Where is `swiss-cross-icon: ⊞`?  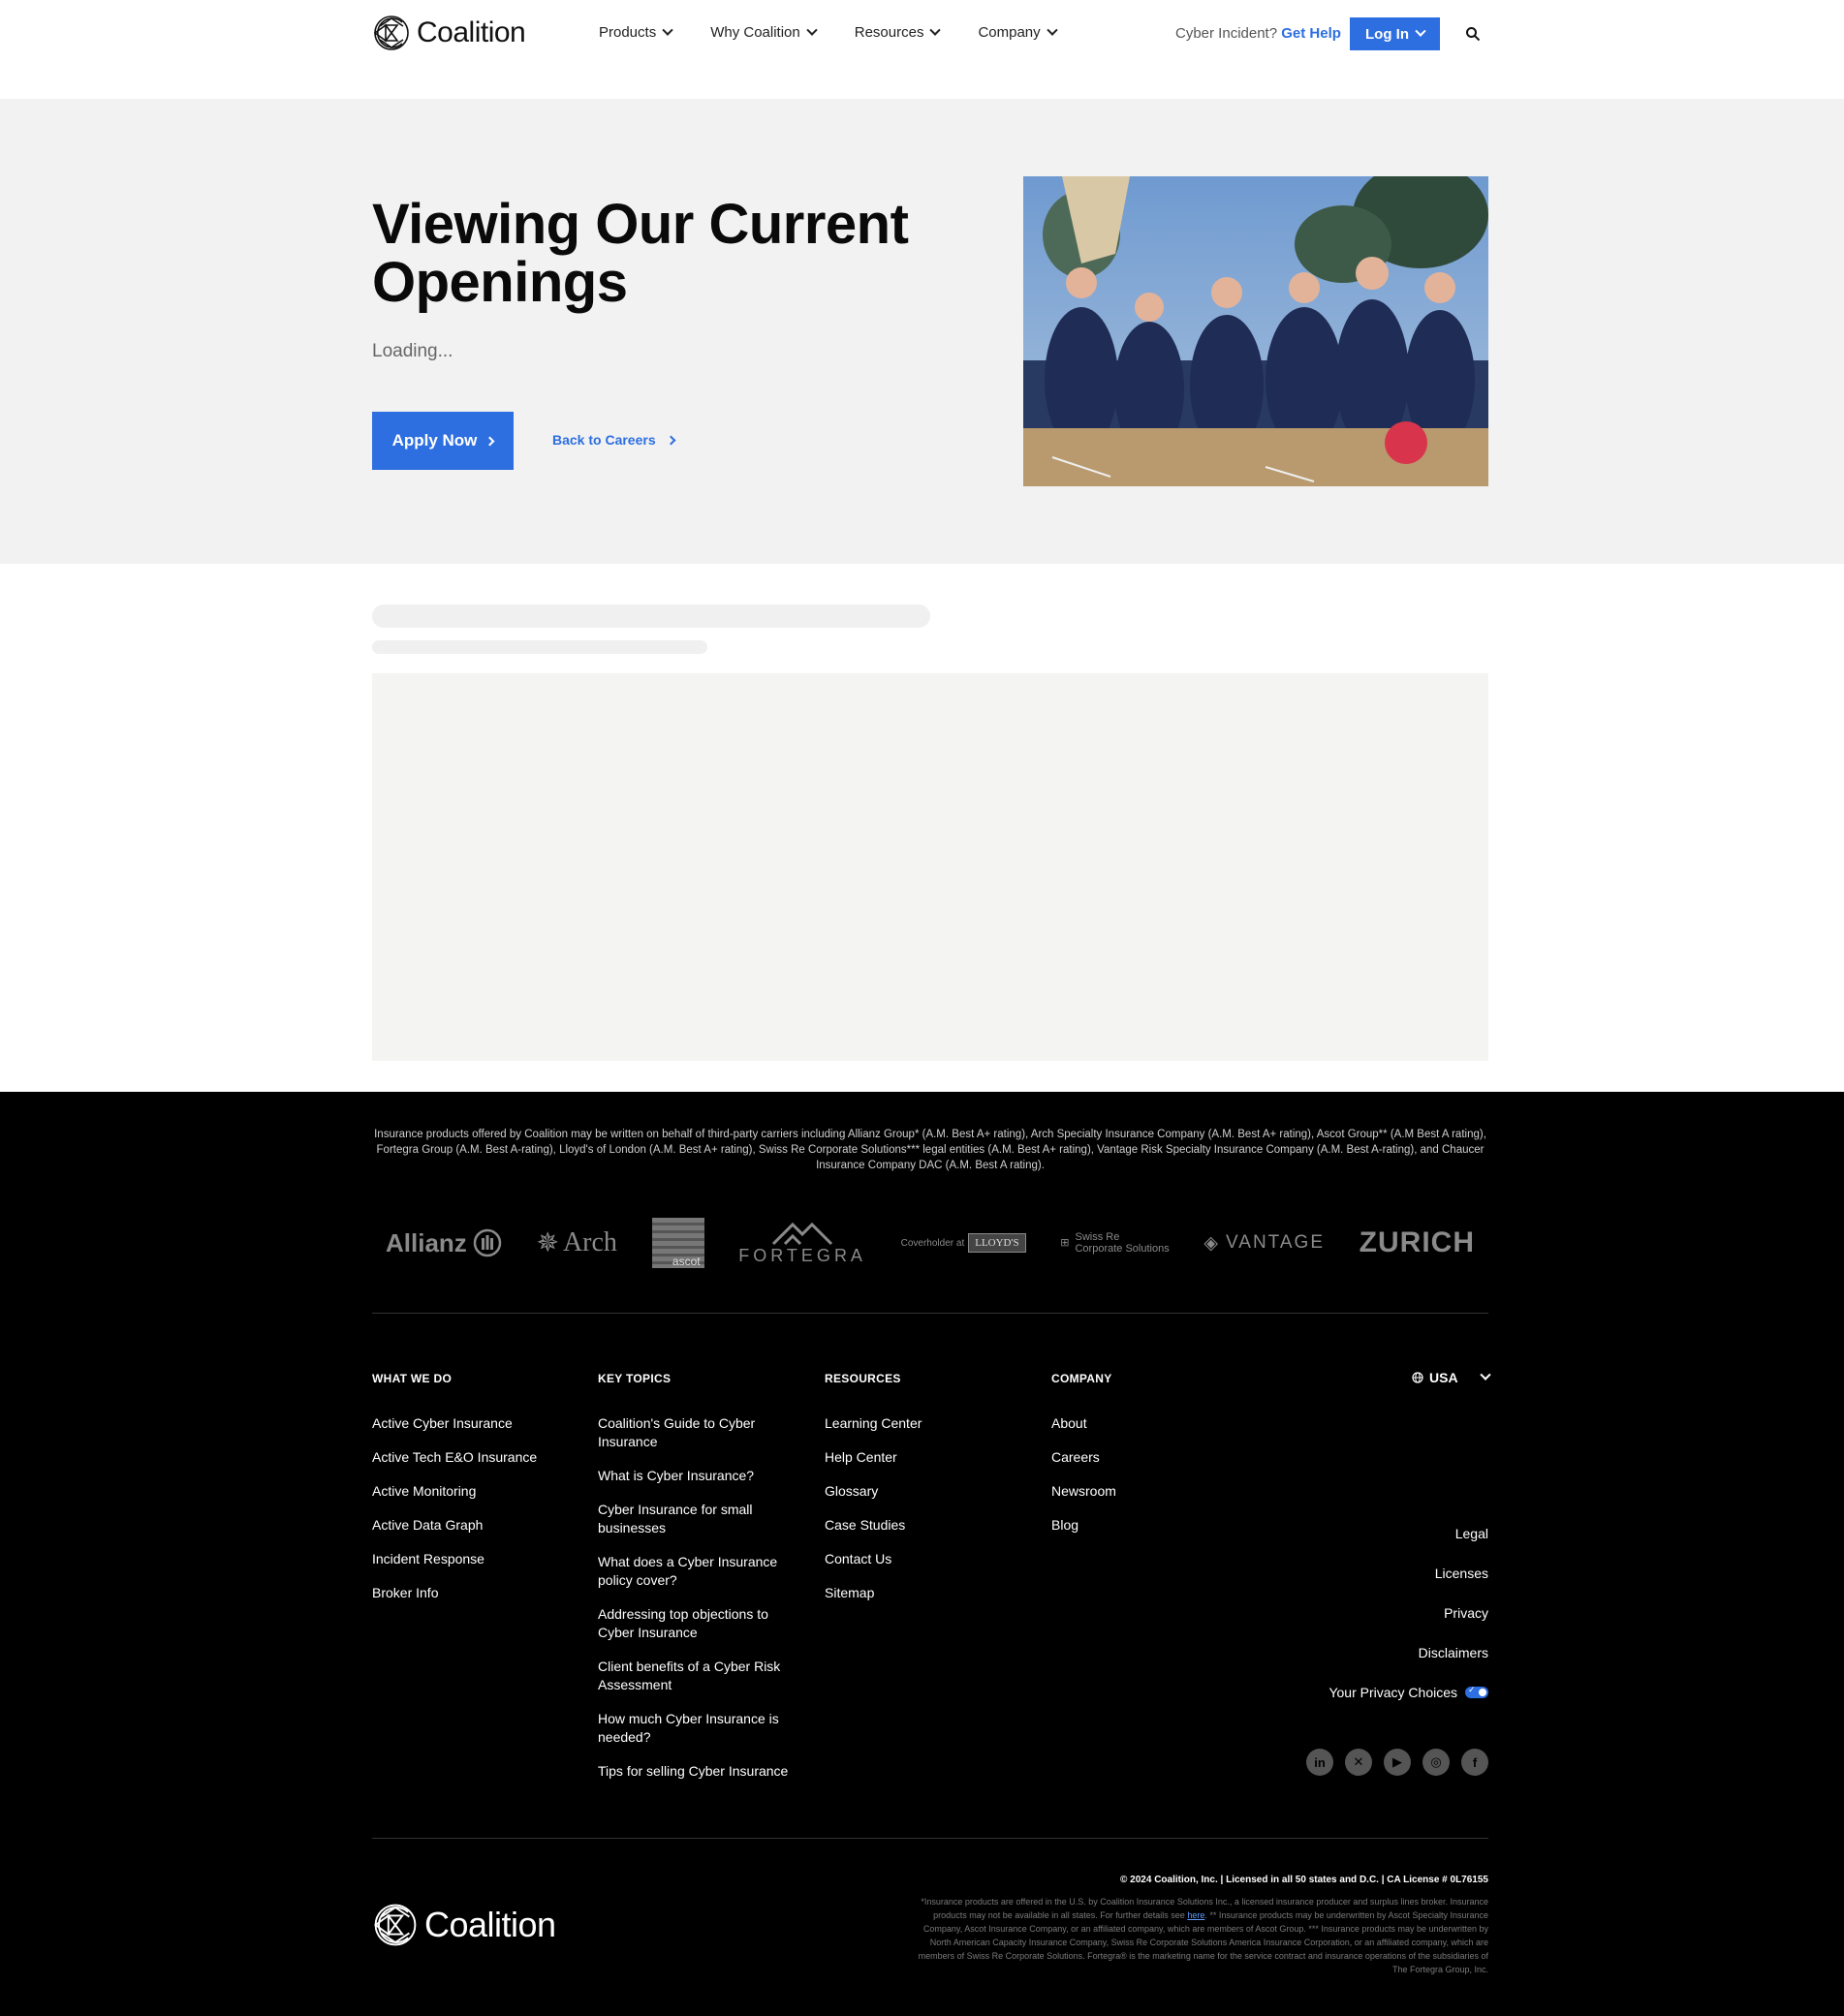 swiss-cross-icon: ⊞ is located at coordinates (1065, 1243).